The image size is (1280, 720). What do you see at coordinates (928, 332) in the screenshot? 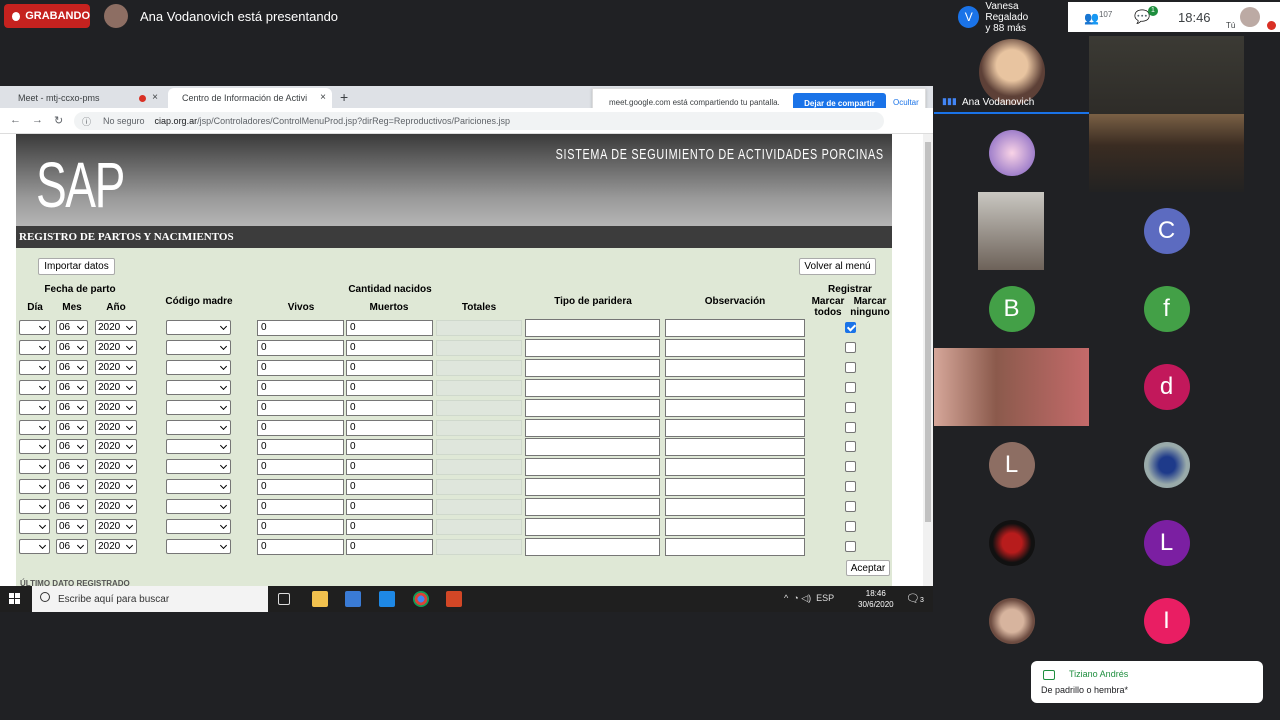
I see `scrollbar-thumb` at bounding box center [928, 332].